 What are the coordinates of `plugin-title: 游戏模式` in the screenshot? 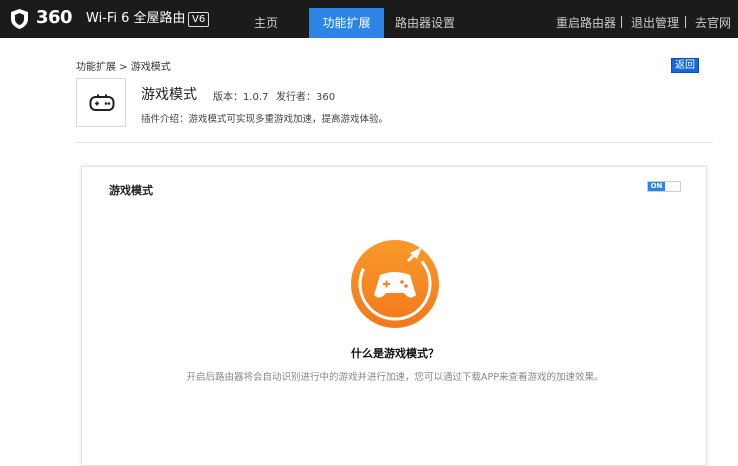 It's located at (169, 95).